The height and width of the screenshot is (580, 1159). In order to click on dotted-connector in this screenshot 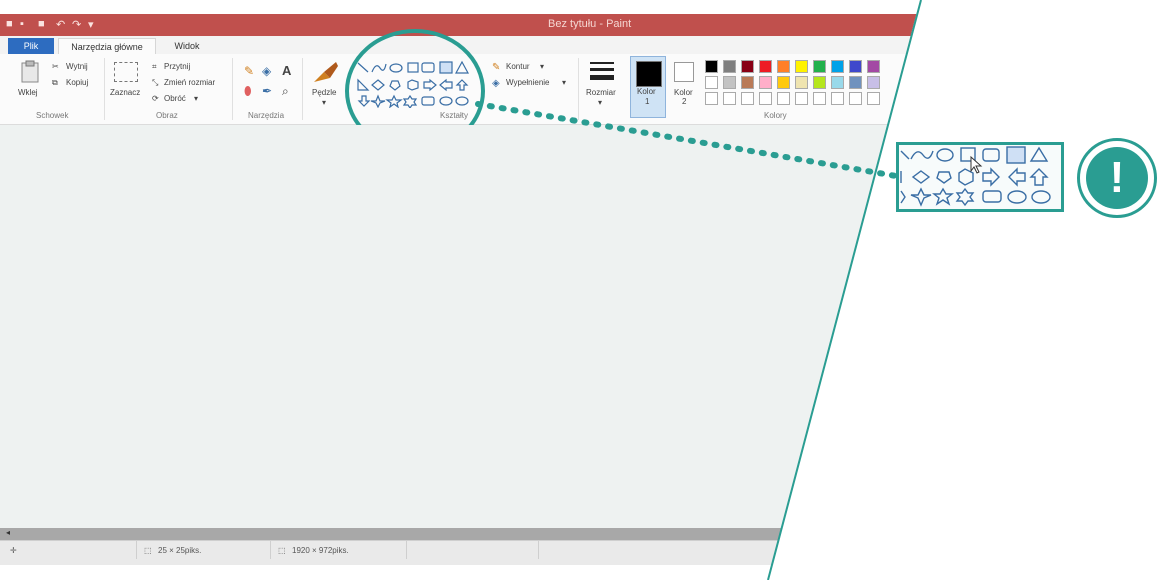, I will do `click(687, 140)`.